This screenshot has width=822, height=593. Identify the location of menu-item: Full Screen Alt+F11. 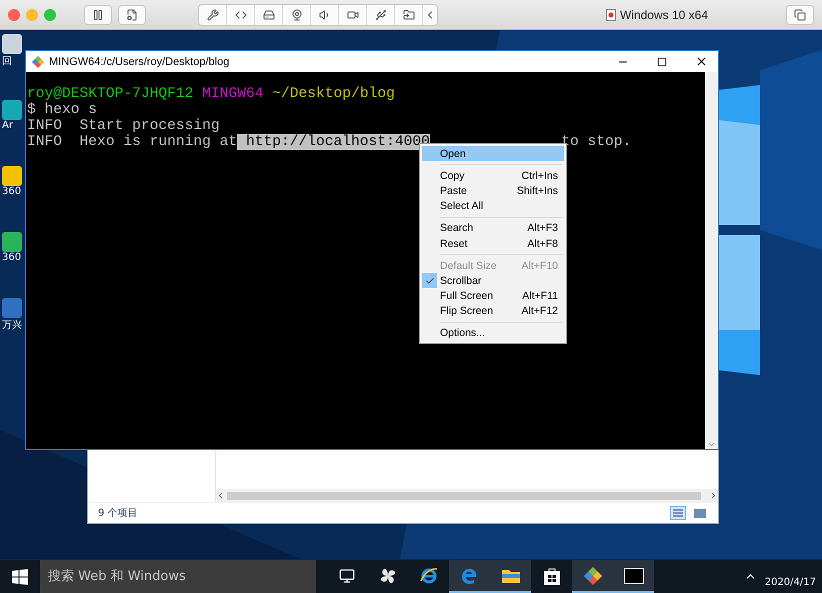
(493, 296).